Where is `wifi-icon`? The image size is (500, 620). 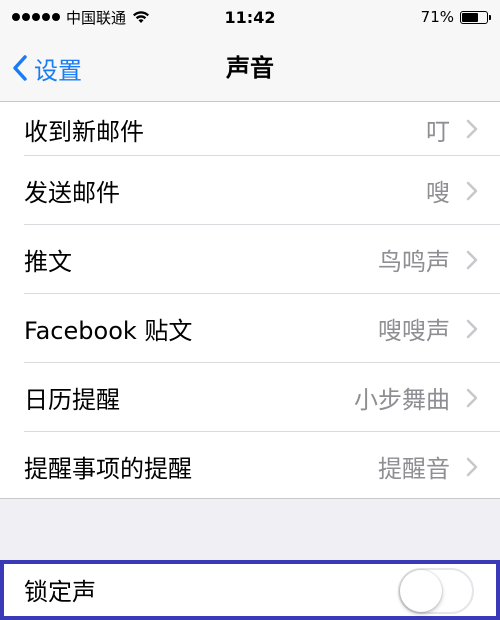 wifi-icon is located at coordinates (141, 17).